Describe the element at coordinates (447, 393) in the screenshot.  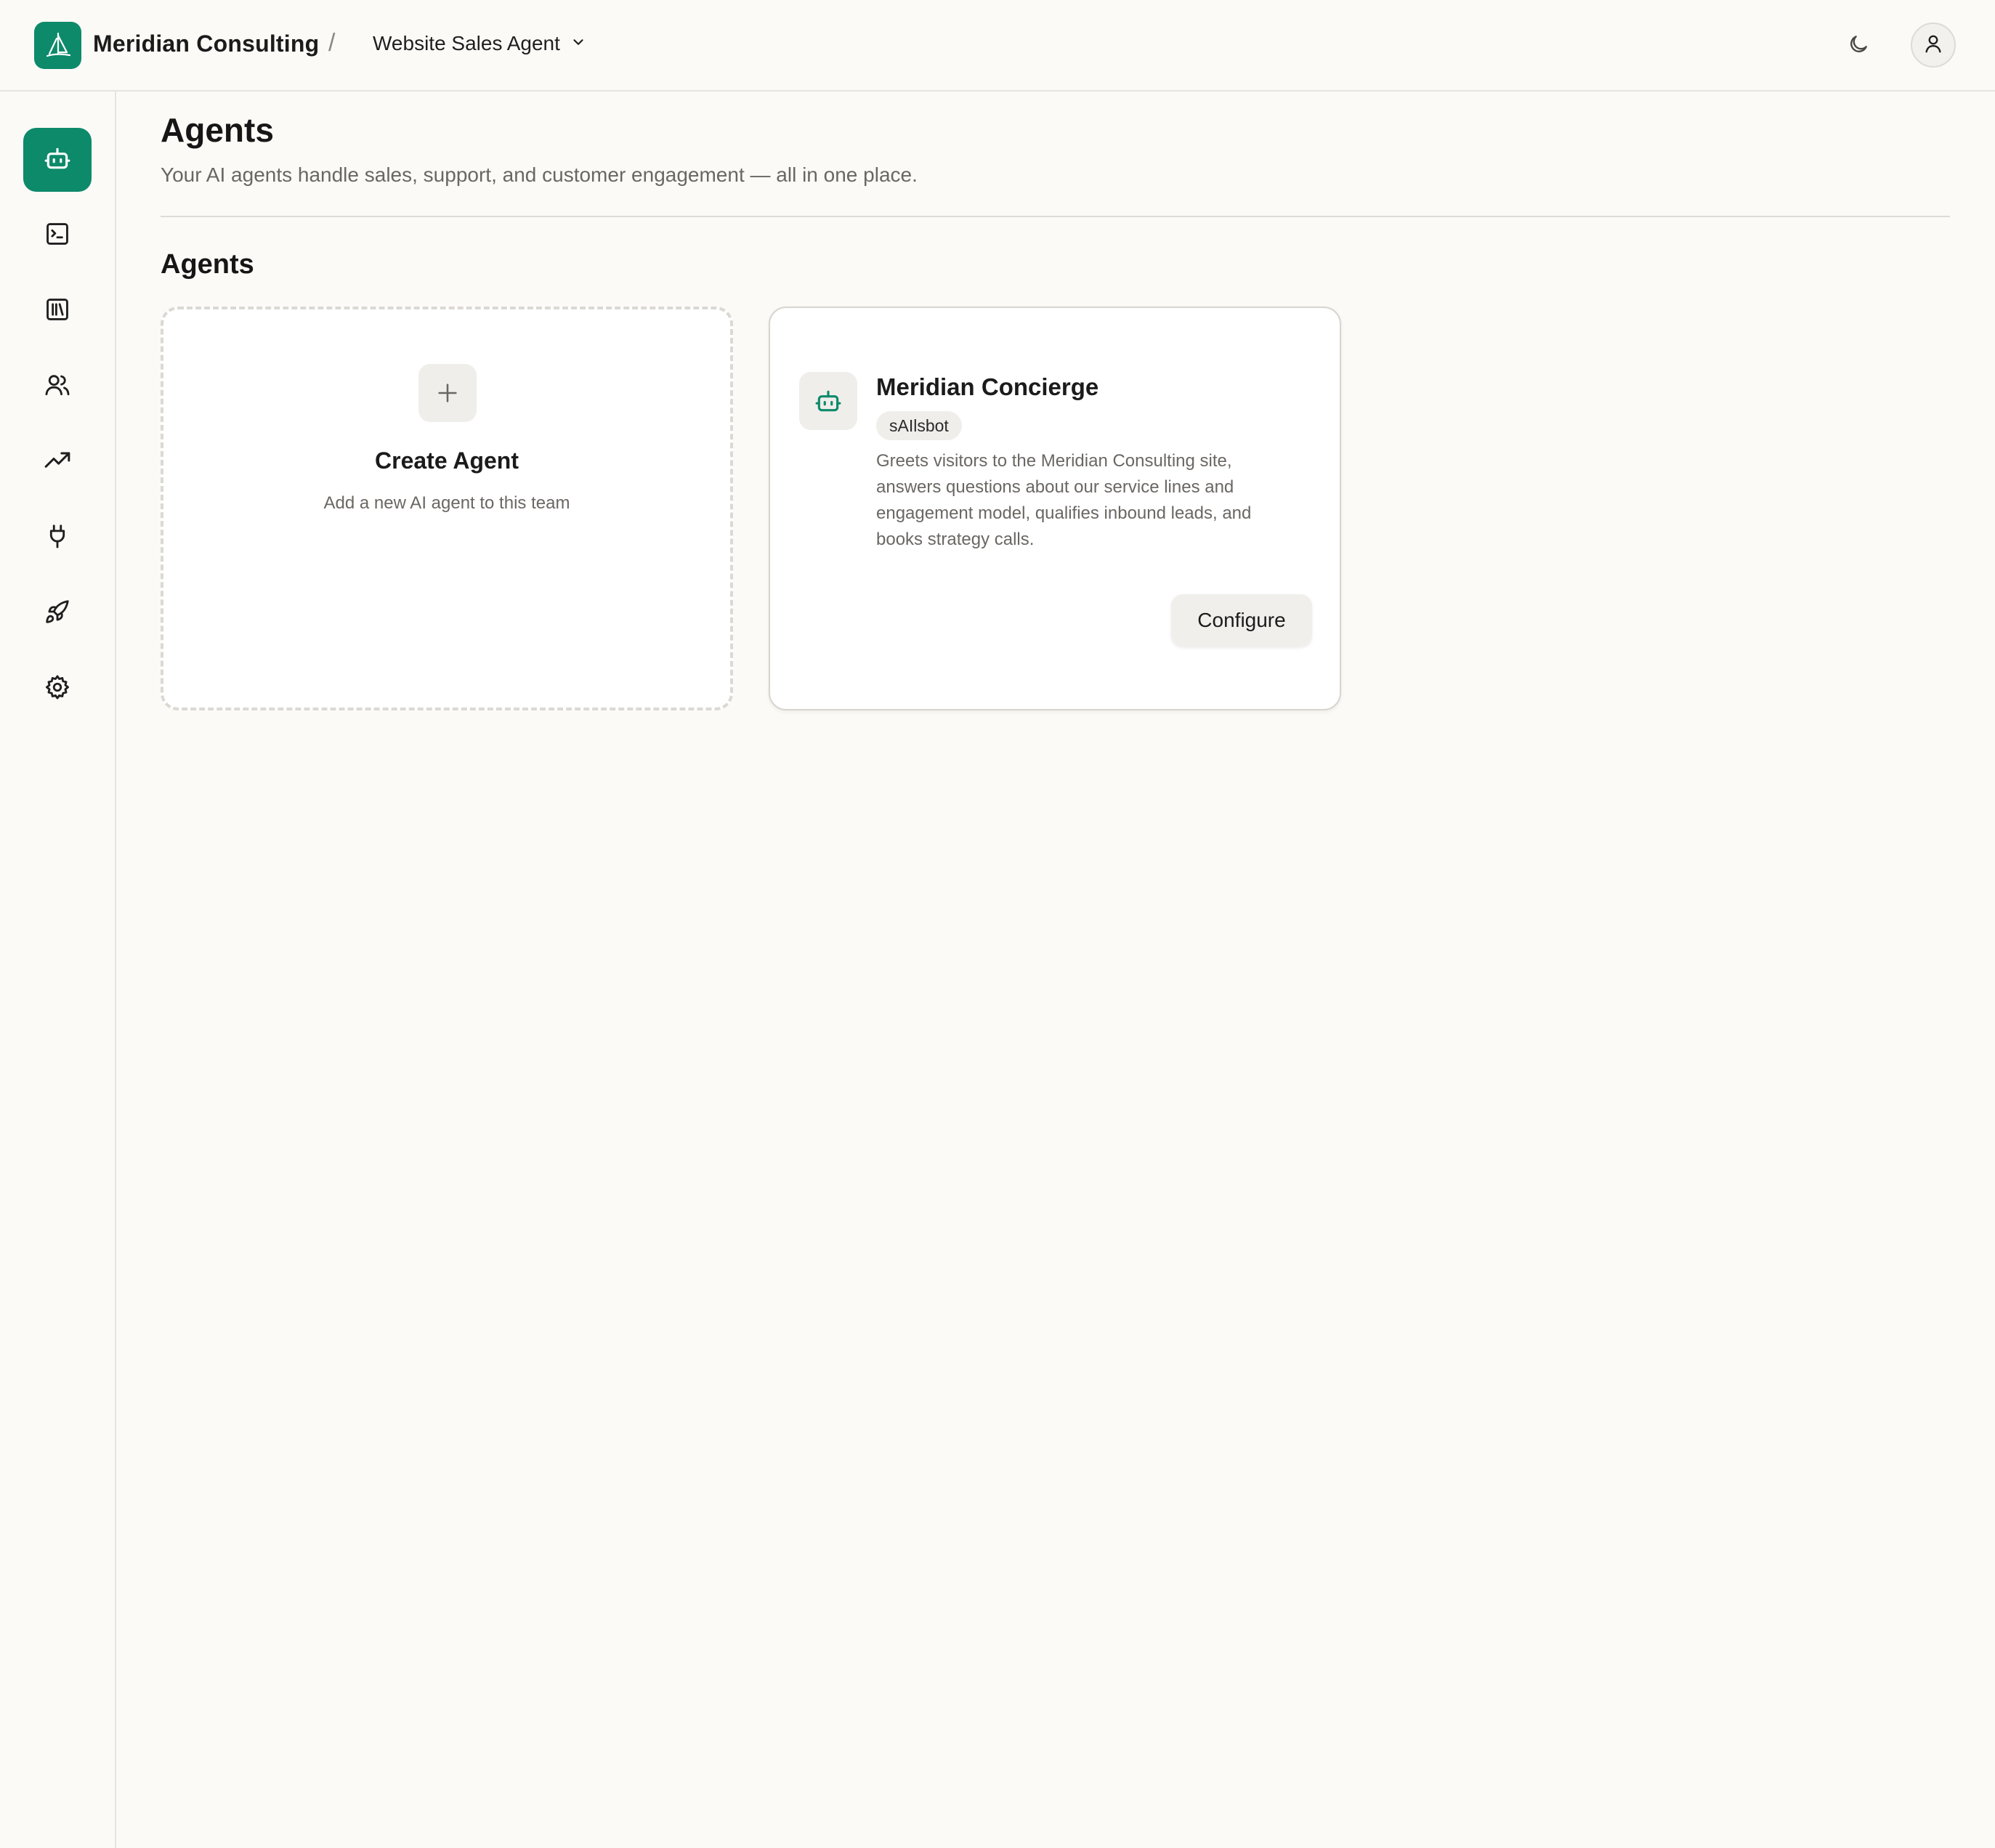
I see `plus-icon` at that location.